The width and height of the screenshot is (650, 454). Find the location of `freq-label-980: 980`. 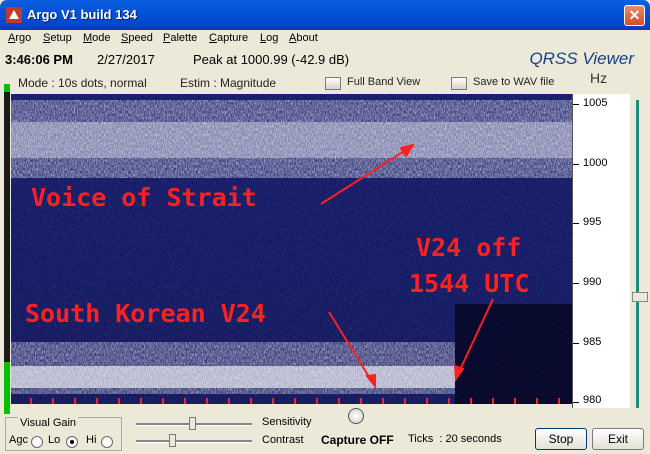

freq-label-980: 980 is located at coordinates (592, 400).